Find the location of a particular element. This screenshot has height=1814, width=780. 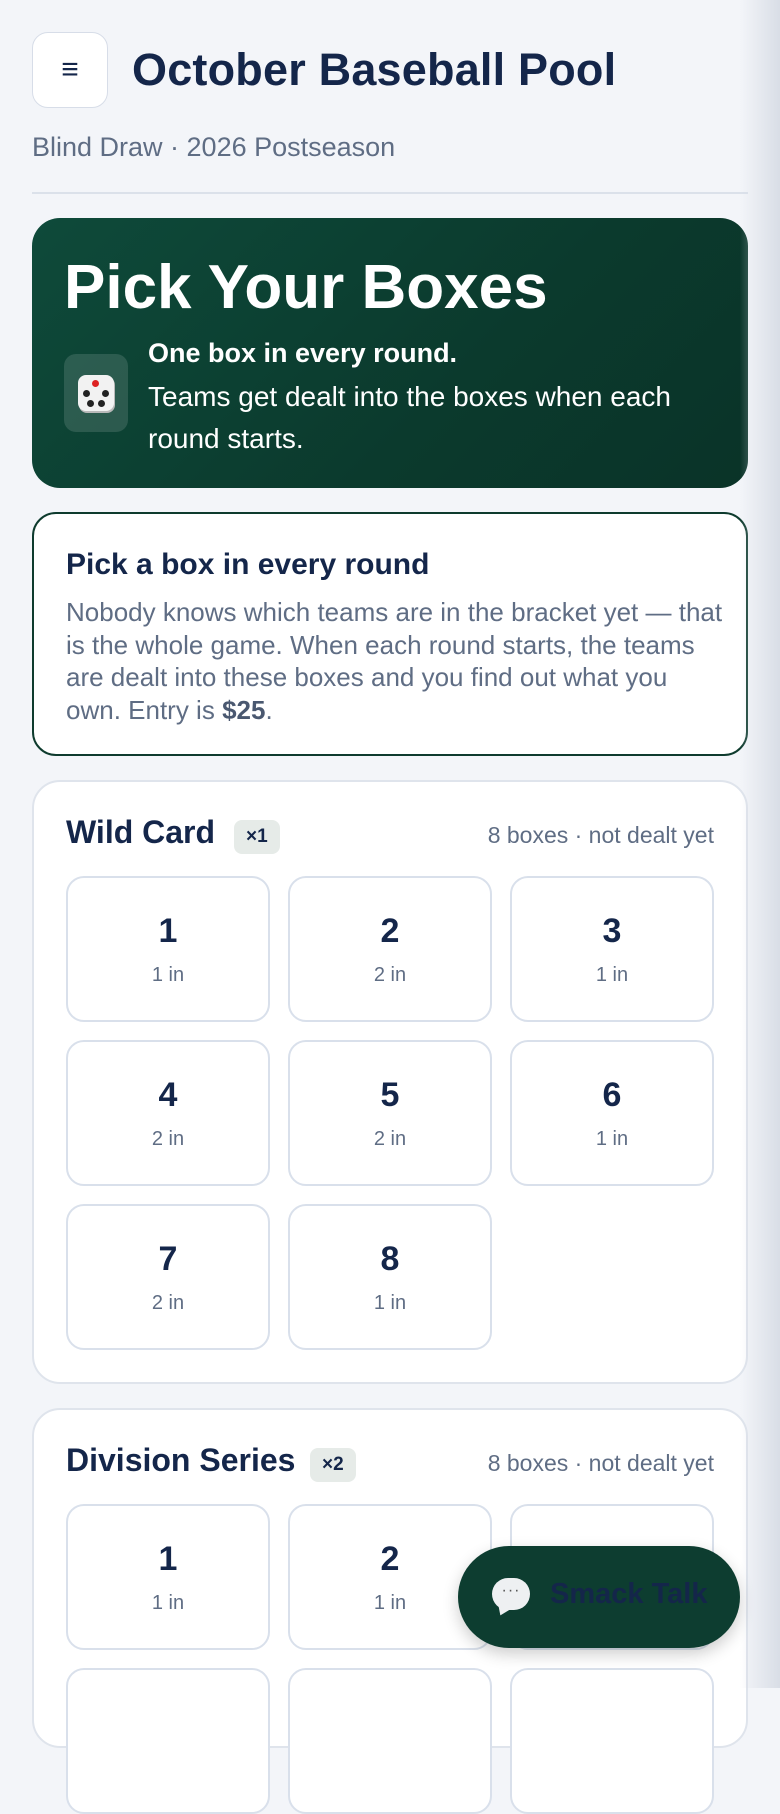

header-divider is located at coordinates (390, 193).